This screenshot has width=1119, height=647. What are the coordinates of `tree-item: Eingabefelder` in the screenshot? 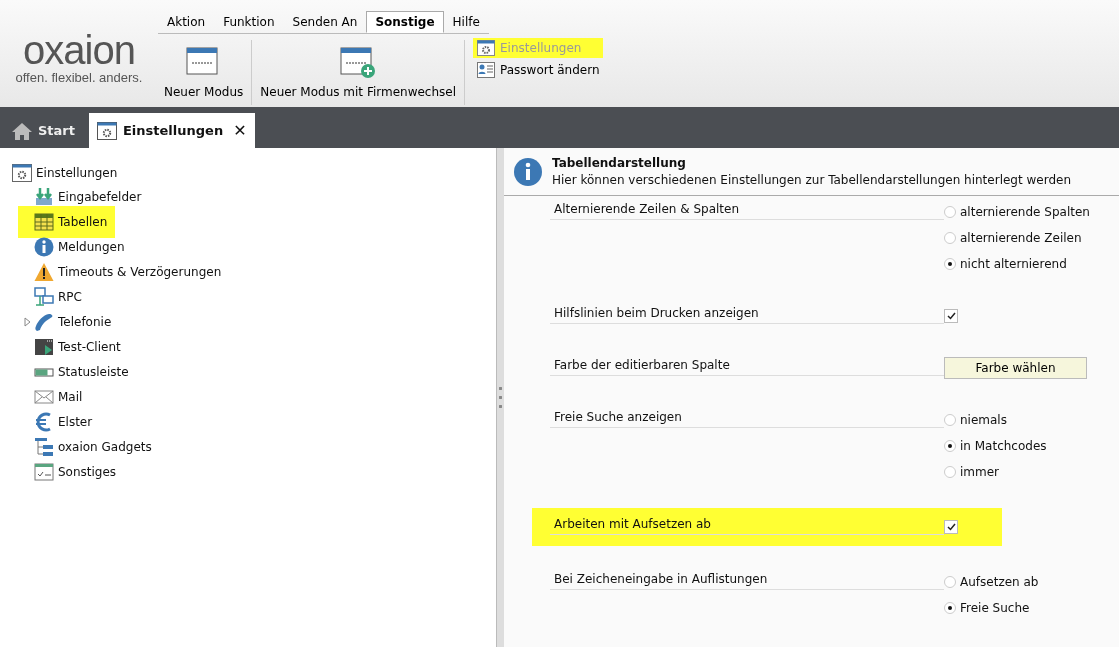 It's located at (84, 196).